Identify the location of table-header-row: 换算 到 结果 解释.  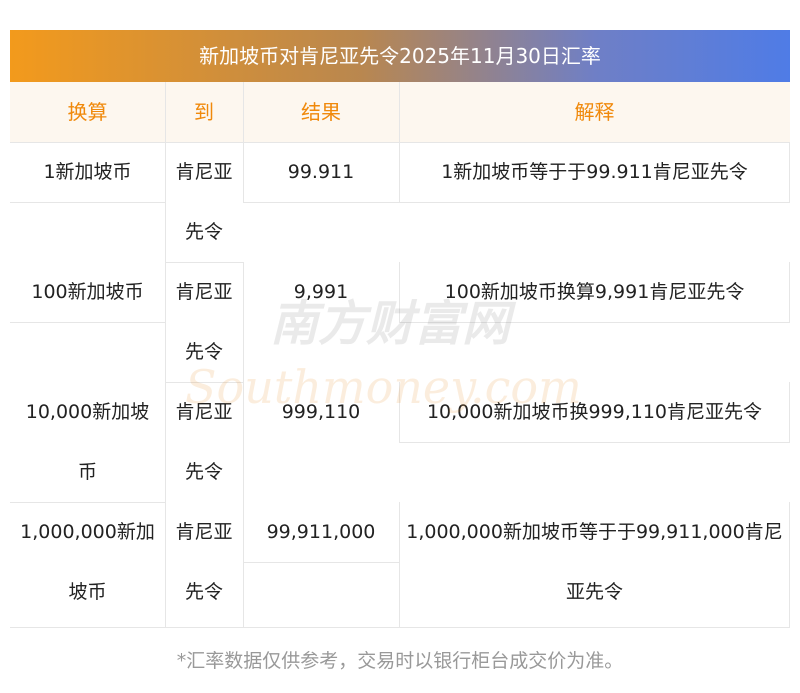
(400, 112).